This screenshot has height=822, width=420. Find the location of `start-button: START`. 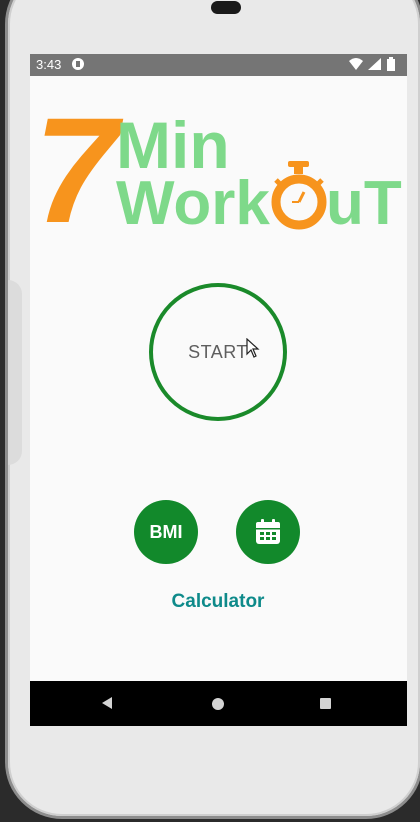

start-button: START is located at coordinates (218, 352).